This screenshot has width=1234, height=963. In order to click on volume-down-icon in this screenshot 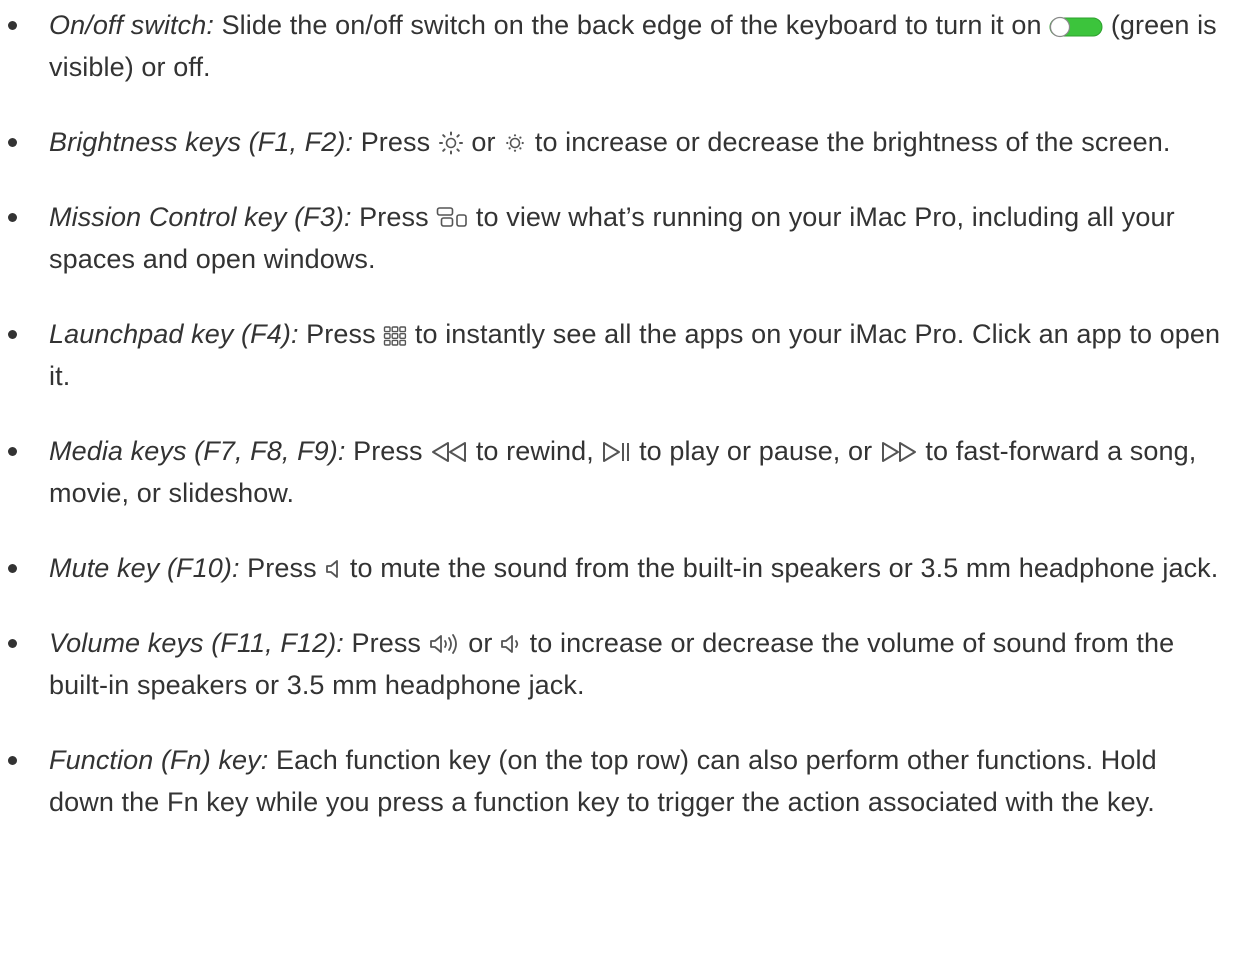, I will do `click(511, 644)`.